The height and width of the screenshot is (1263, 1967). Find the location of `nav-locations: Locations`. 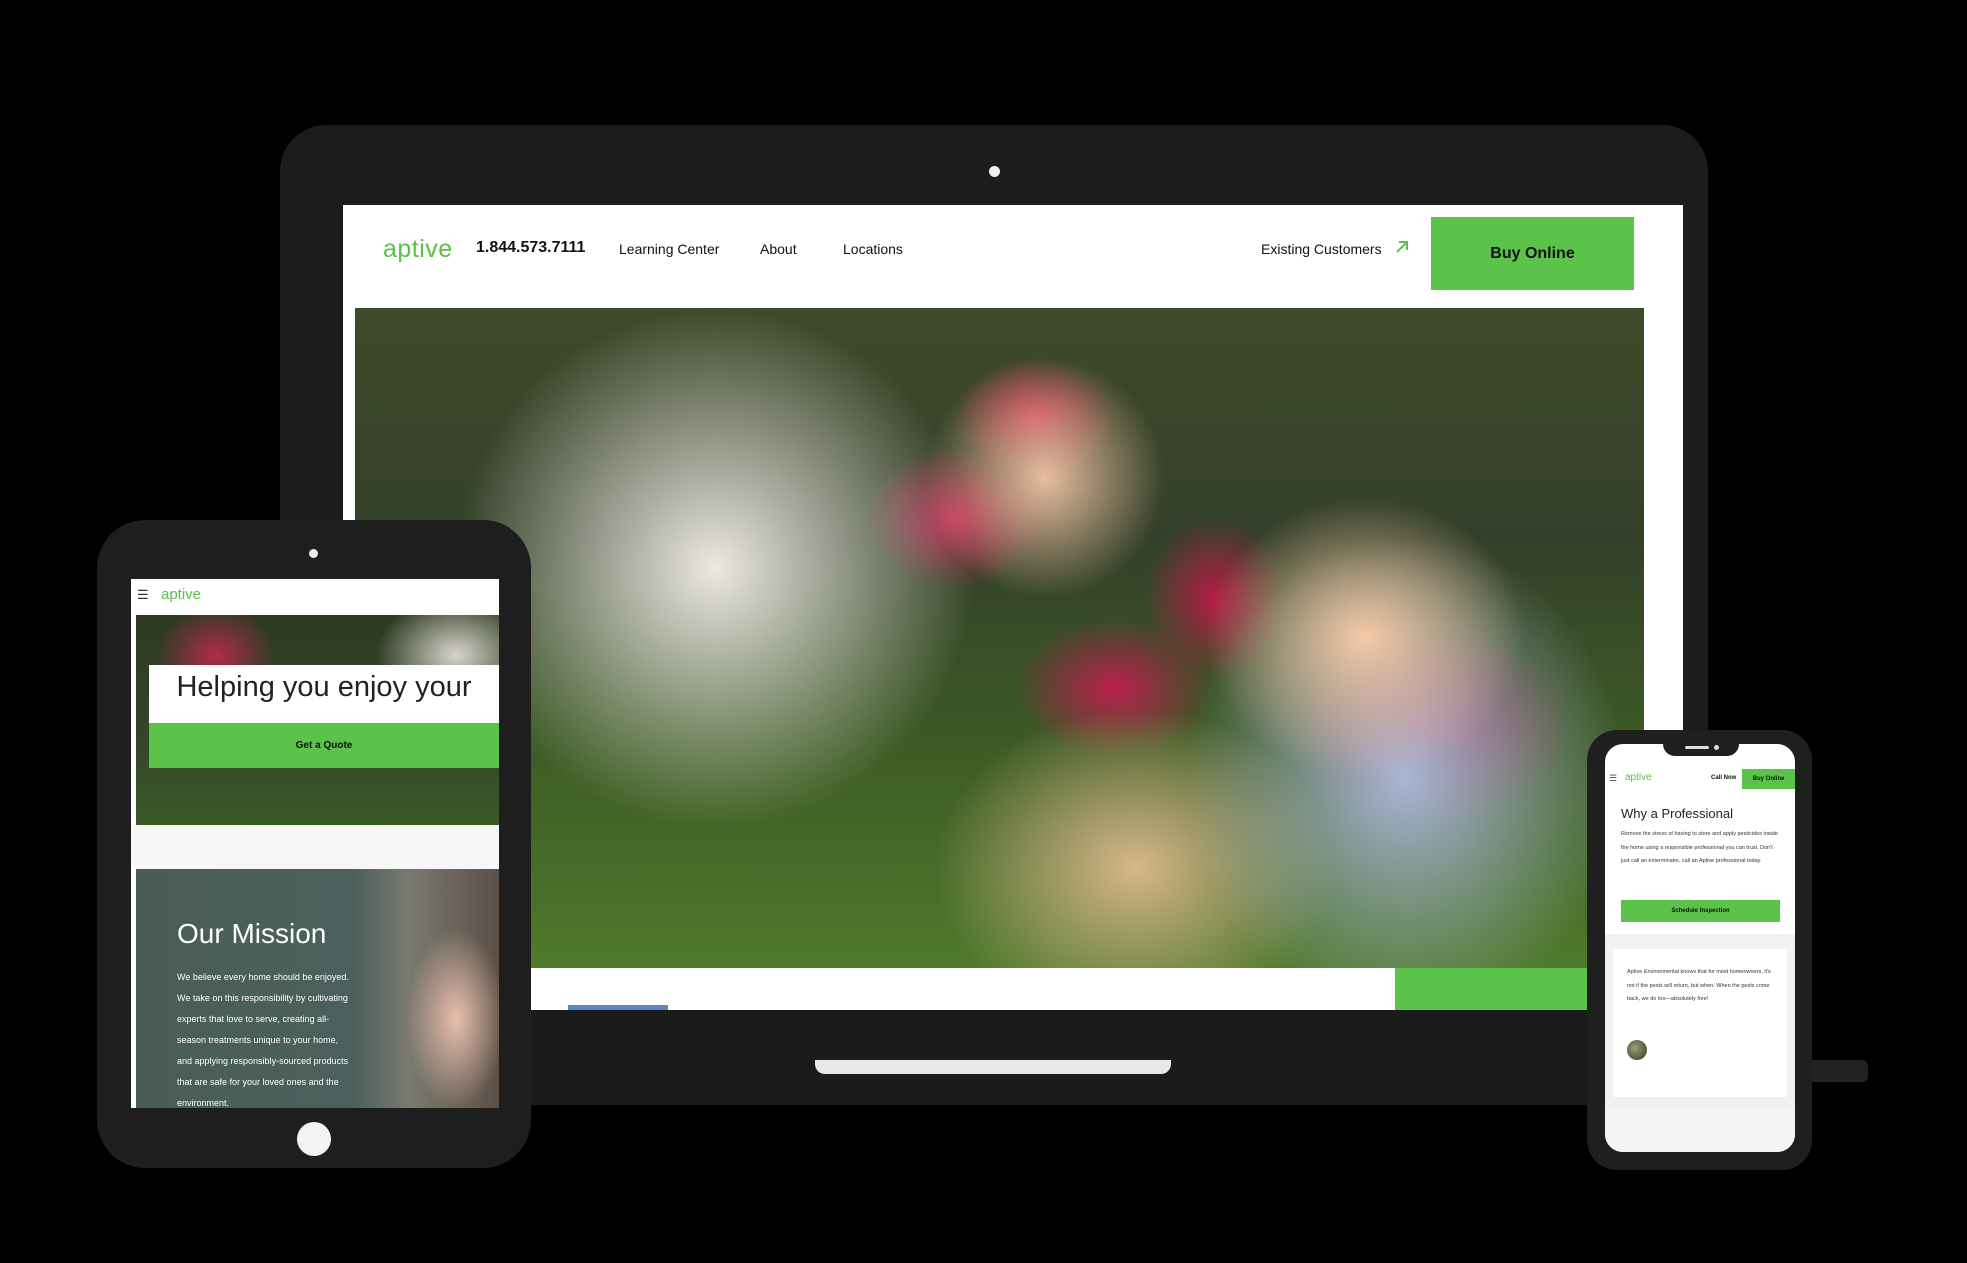

nav-locations: Locations is located at coordinates (873, 249).